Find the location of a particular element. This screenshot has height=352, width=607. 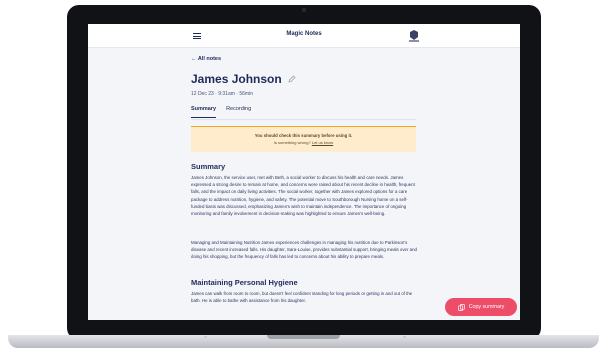

pencil-icon is located at coordinates (292, 79).